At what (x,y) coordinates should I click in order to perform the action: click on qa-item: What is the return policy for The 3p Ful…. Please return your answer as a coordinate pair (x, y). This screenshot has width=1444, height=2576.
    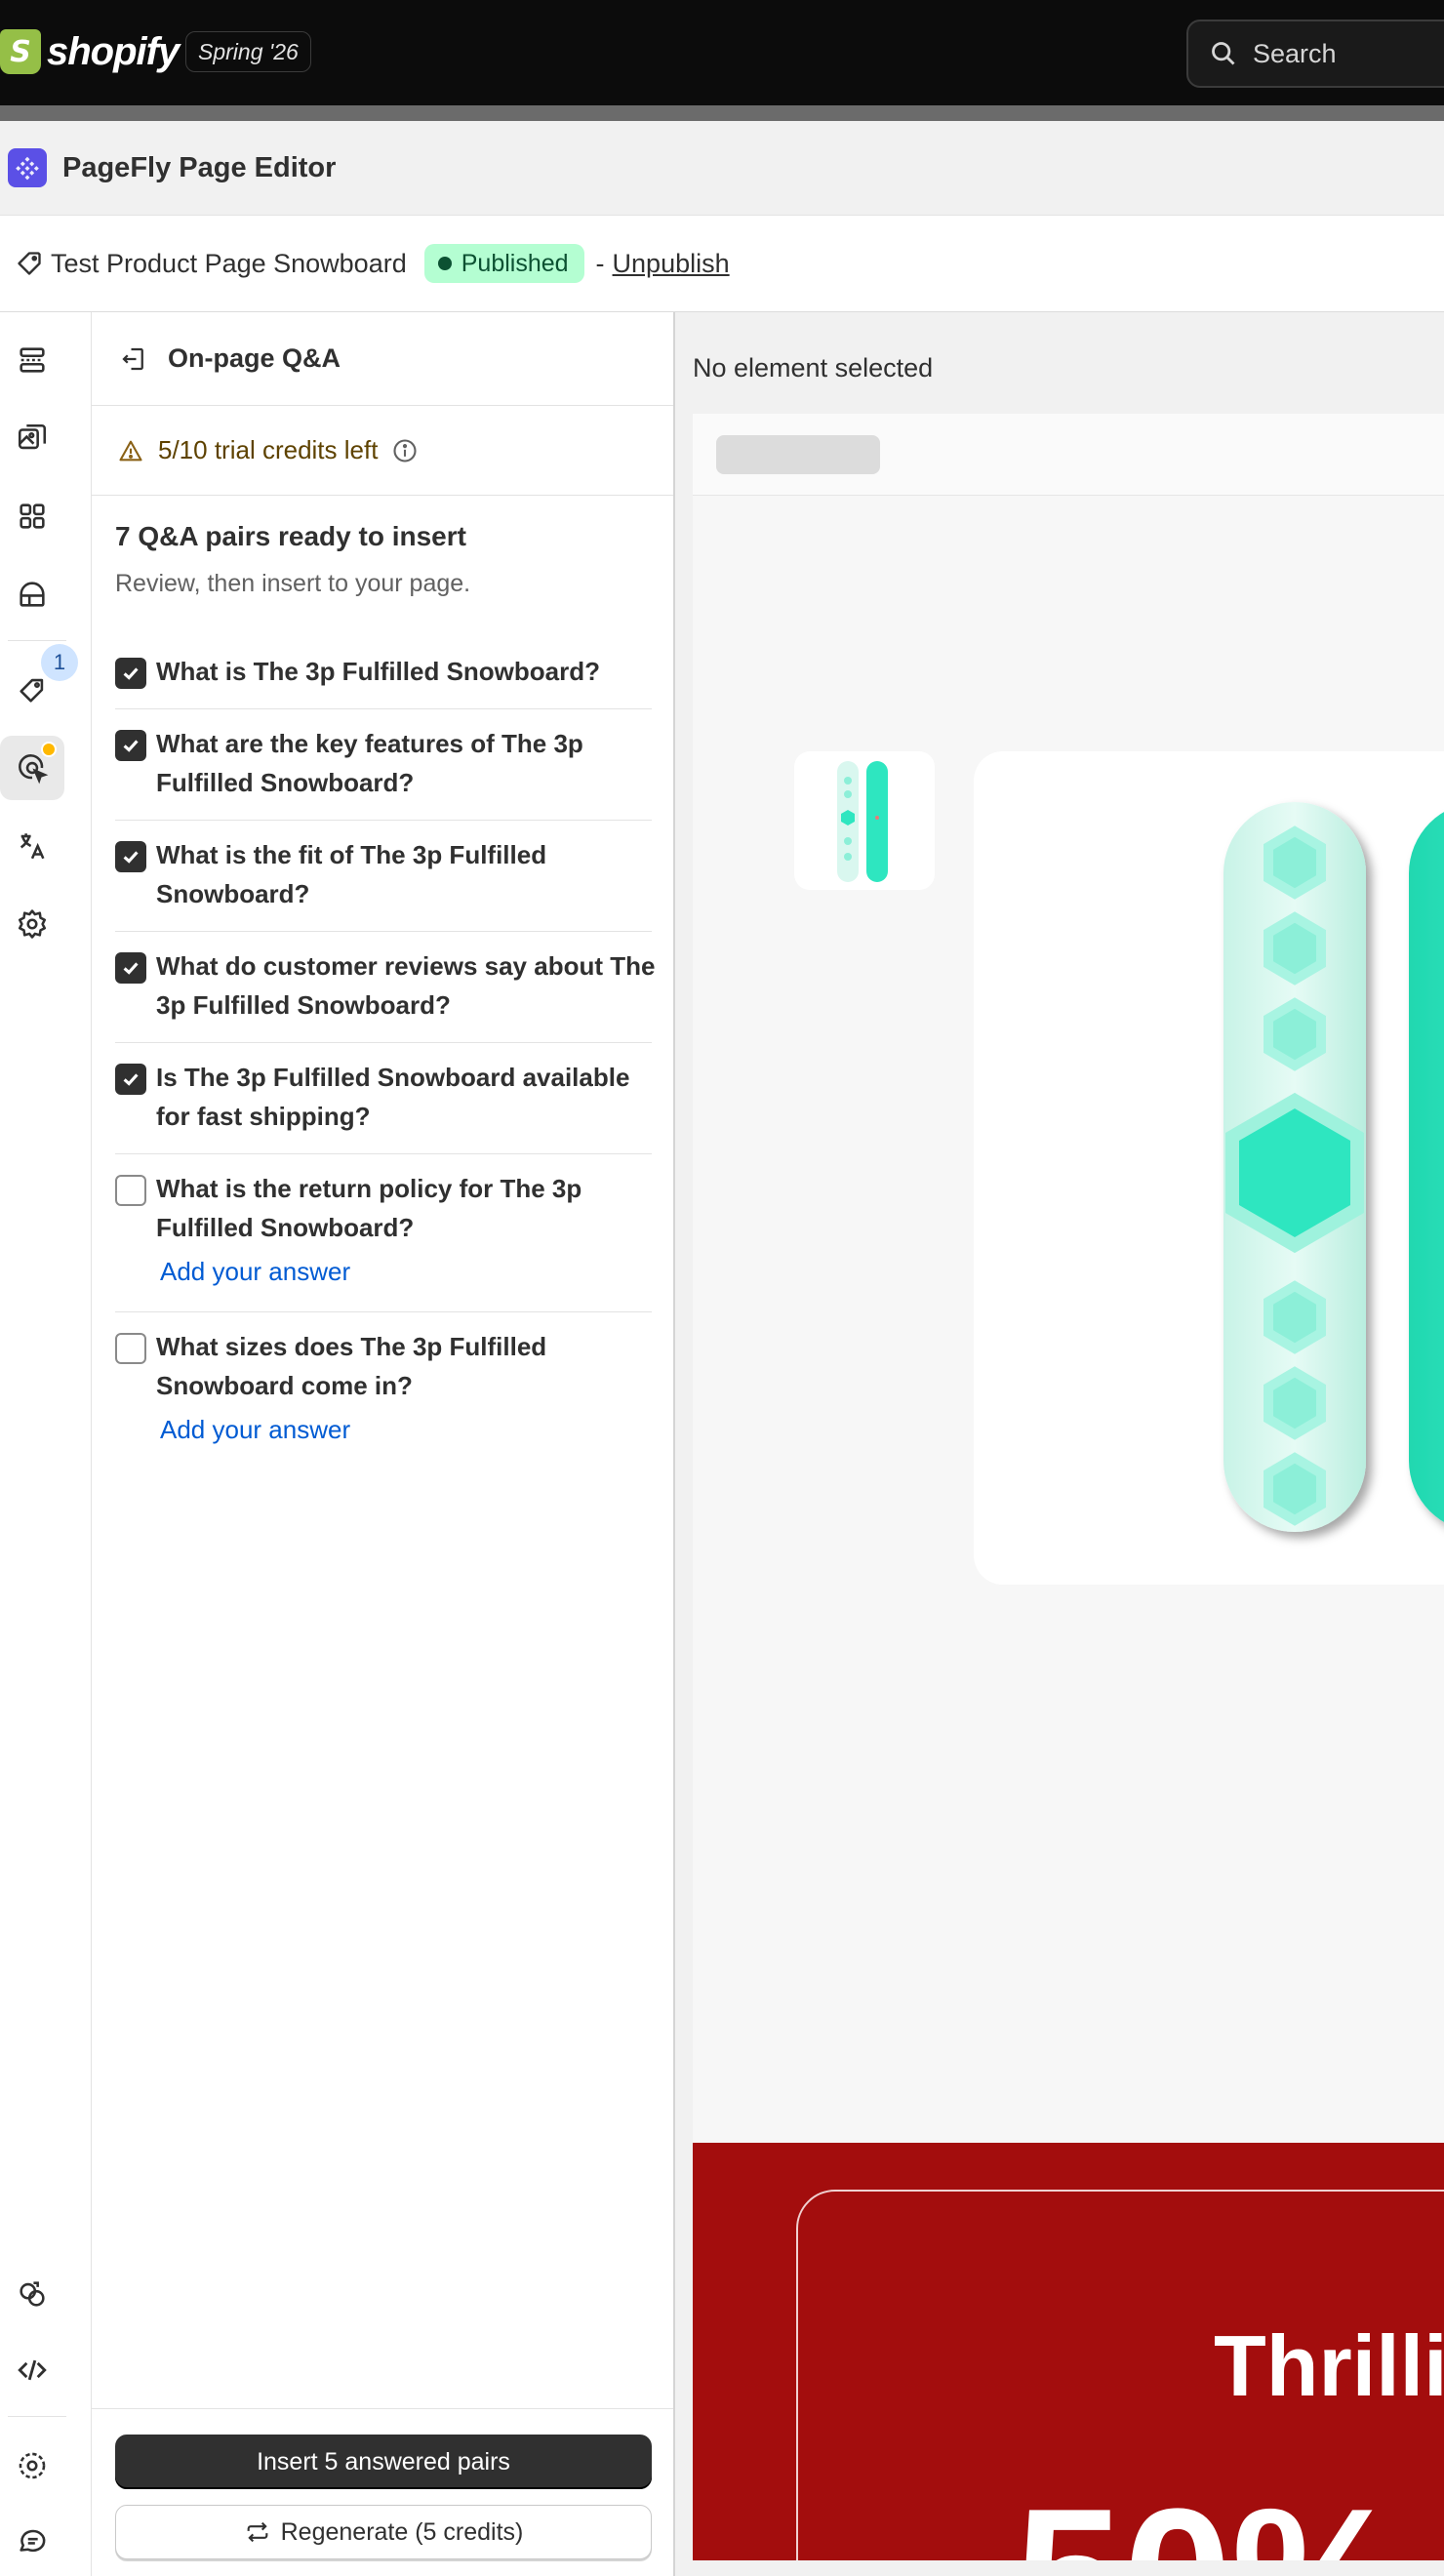
    Looking at the image, I should click on (395, 1230).